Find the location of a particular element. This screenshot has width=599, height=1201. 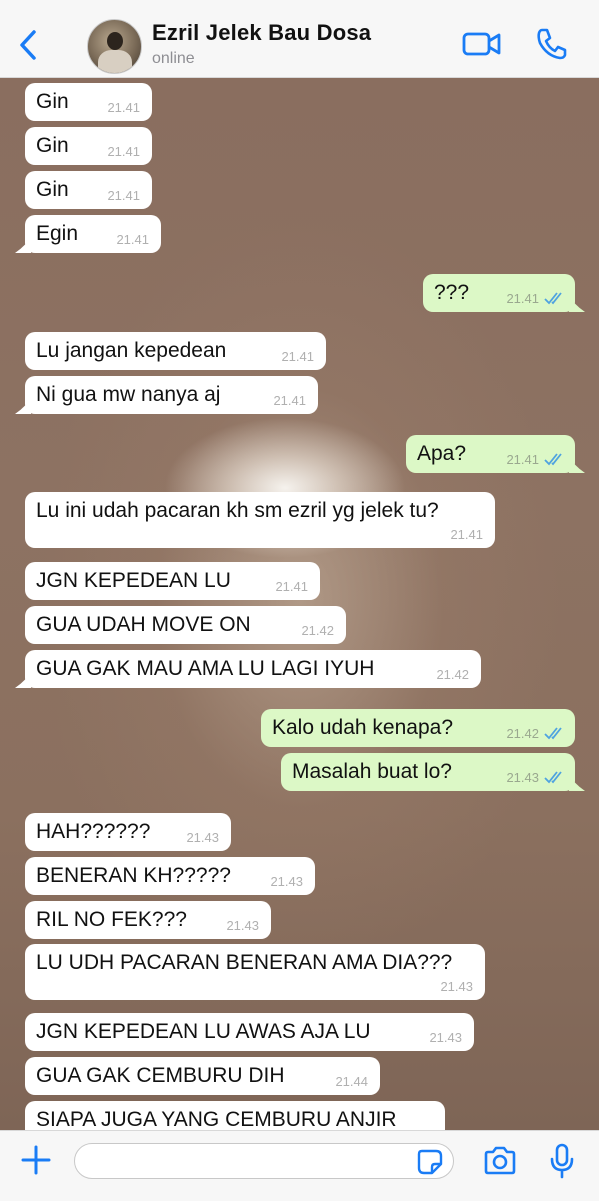

message-text: GUA GAK MAU AMA LU LAGI IYUH is located at coordinates (205, 668).